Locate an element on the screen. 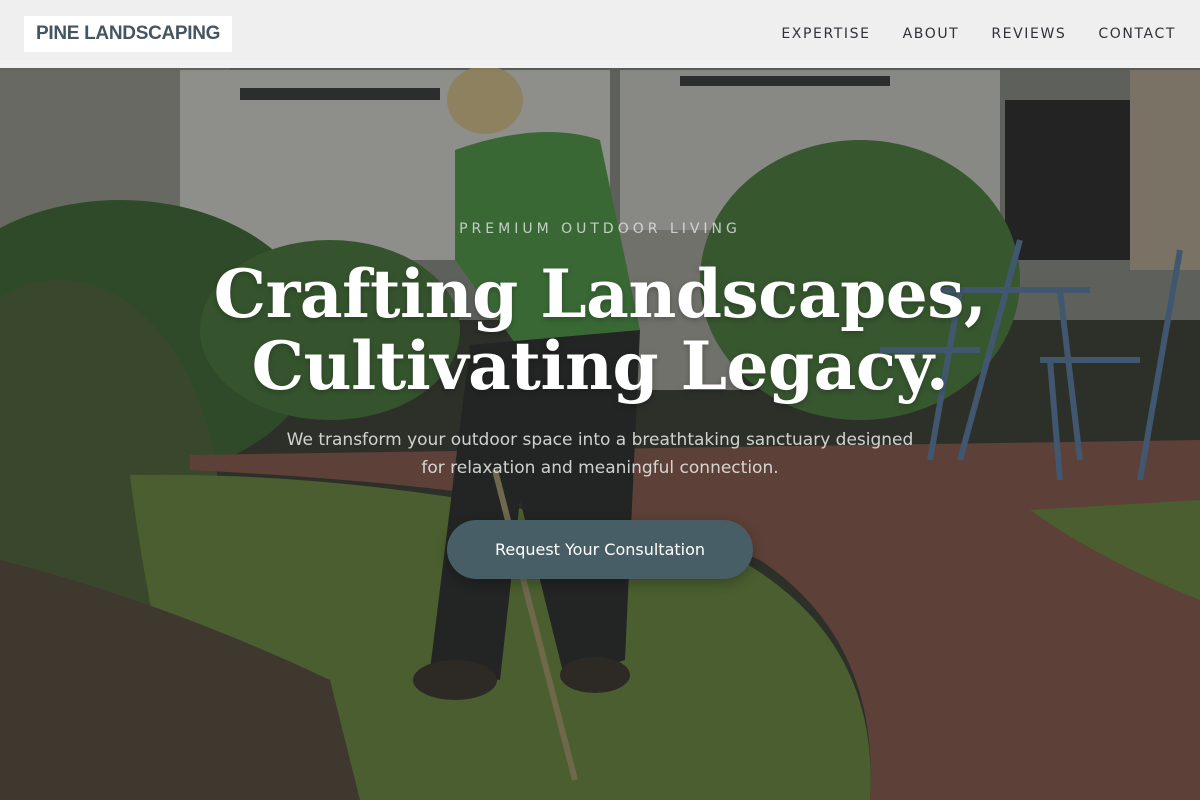 Image resolution: width=1200 pixels, height=800 pixels. main-nav: EXPERTISE ABOUT REVIEWS CONTACT is located at coordinates (978, 34).